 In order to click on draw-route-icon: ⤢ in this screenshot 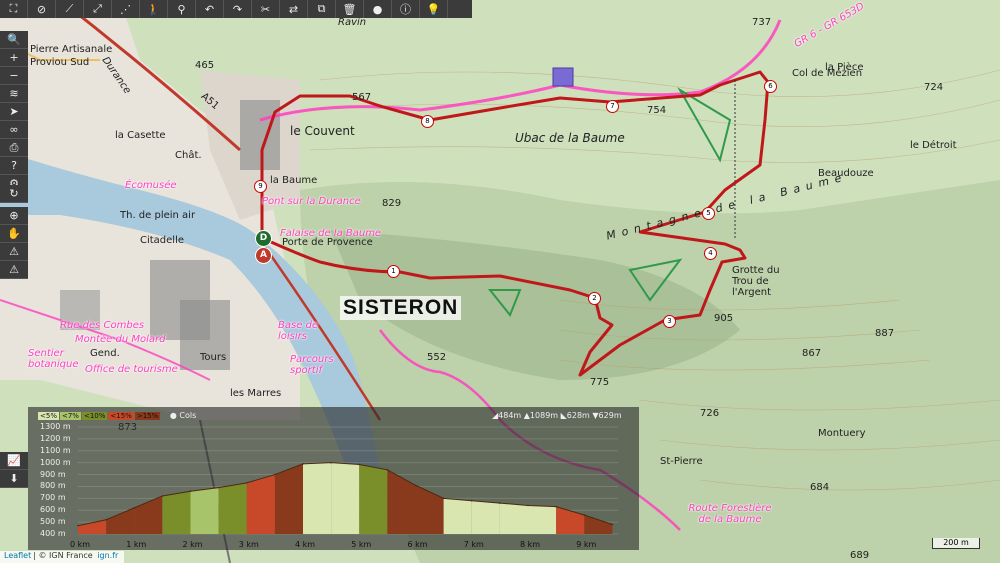, I will do `click(98, 9)`.